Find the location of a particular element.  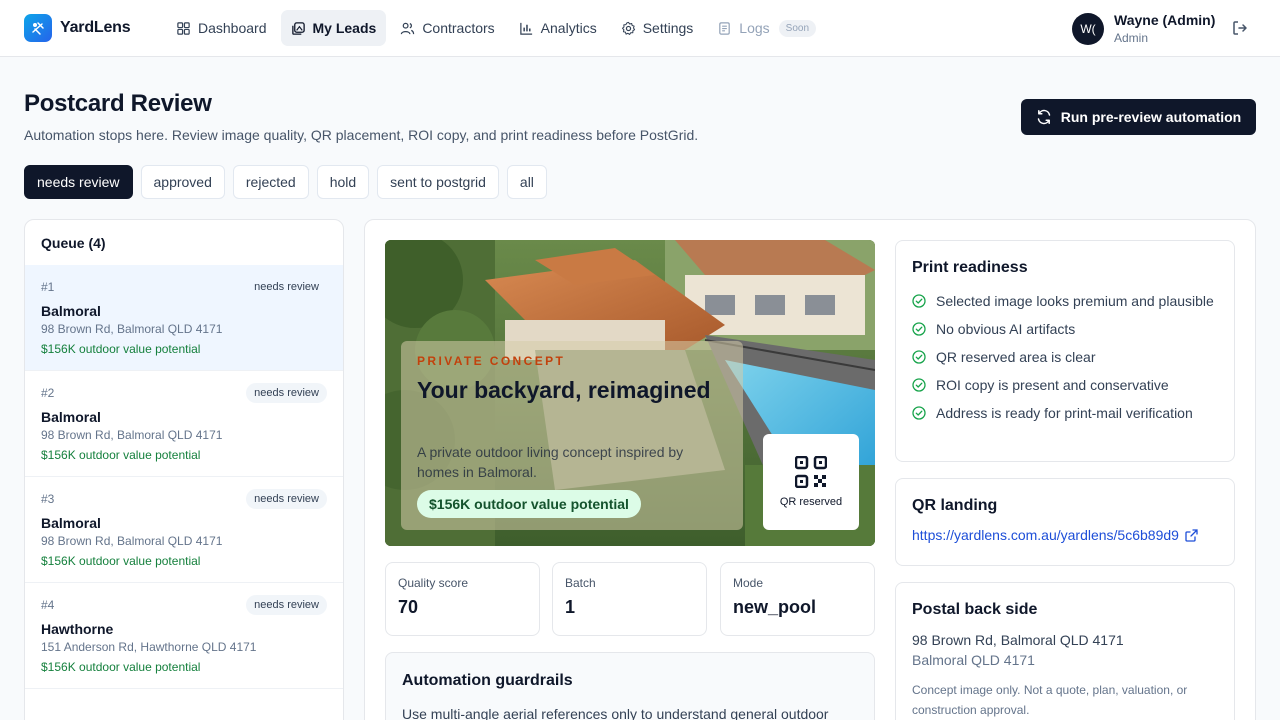

filter-rejected: rejected is located at coordinates (270, 182).